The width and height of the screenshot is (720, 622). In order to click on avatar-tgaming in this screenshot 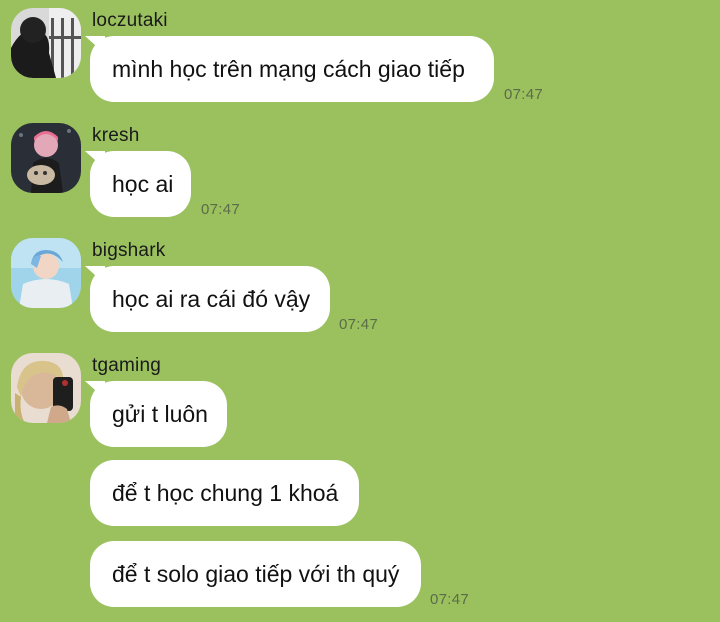, I will do `click(46, 388)`.